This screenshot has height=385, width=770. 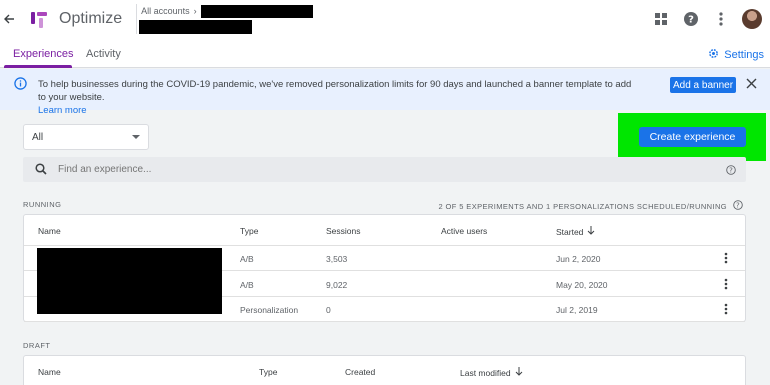 I want to click on col-started: Started, so click(x=575, y=231).